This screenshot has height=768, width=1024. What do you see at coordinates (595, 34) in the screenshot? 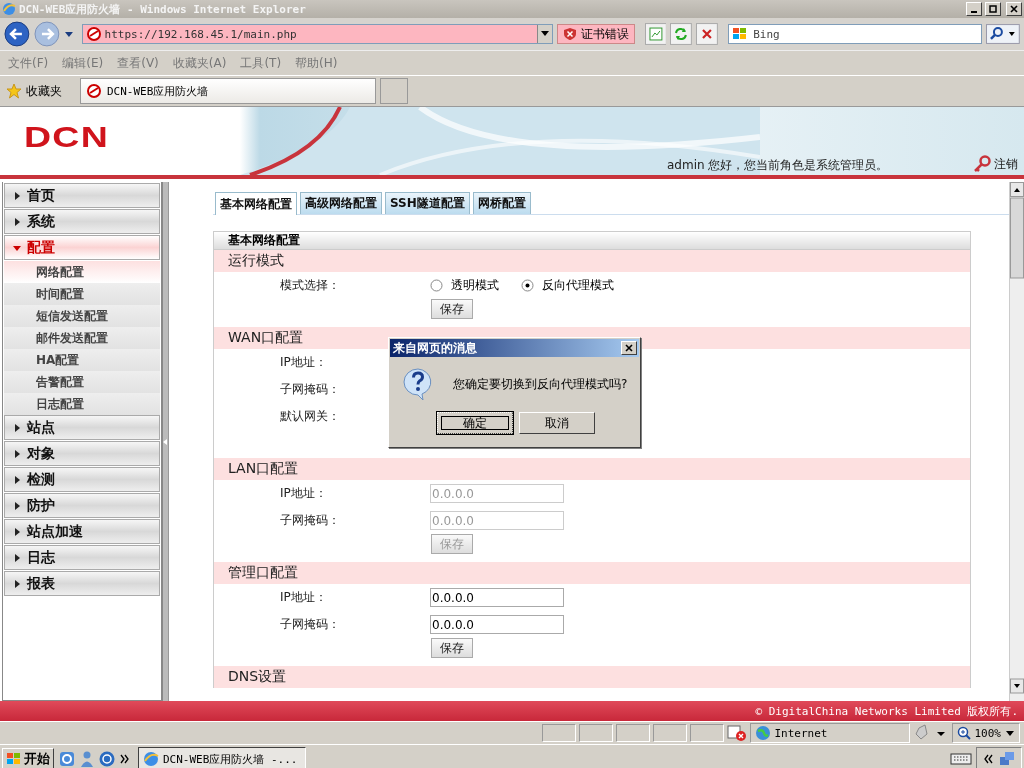
I see `certificate-error-button: 证书错误` at bounding box center [595, 34].